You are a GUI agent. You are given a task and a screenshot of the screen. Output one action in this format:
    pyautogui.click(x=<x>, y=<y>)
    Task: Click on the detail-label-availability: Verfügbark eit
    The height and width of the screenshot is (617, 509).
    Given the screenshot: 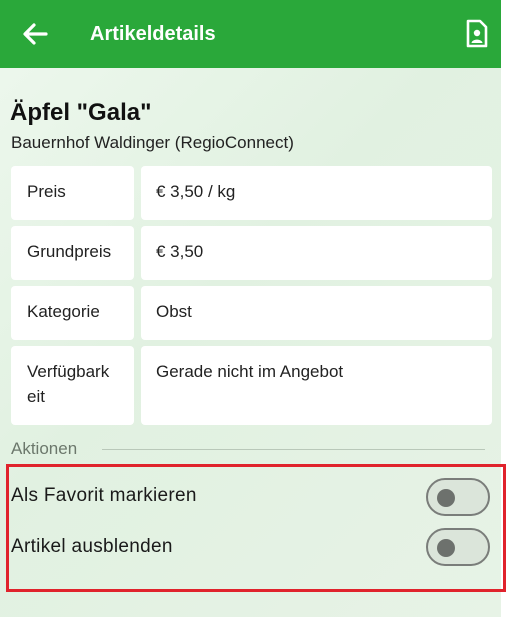 What is the action you would take?
    pyautogui.click(x=72, y=385)
    